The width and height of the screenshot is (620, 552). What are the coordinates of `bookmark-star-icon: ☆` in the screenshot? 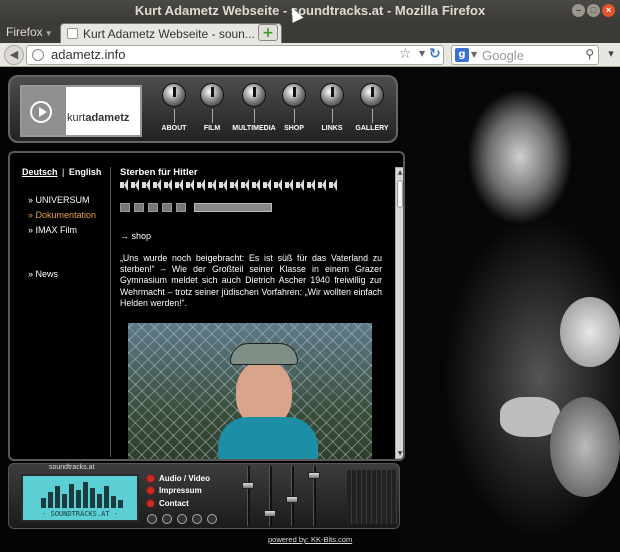 It's located at (405, 54).